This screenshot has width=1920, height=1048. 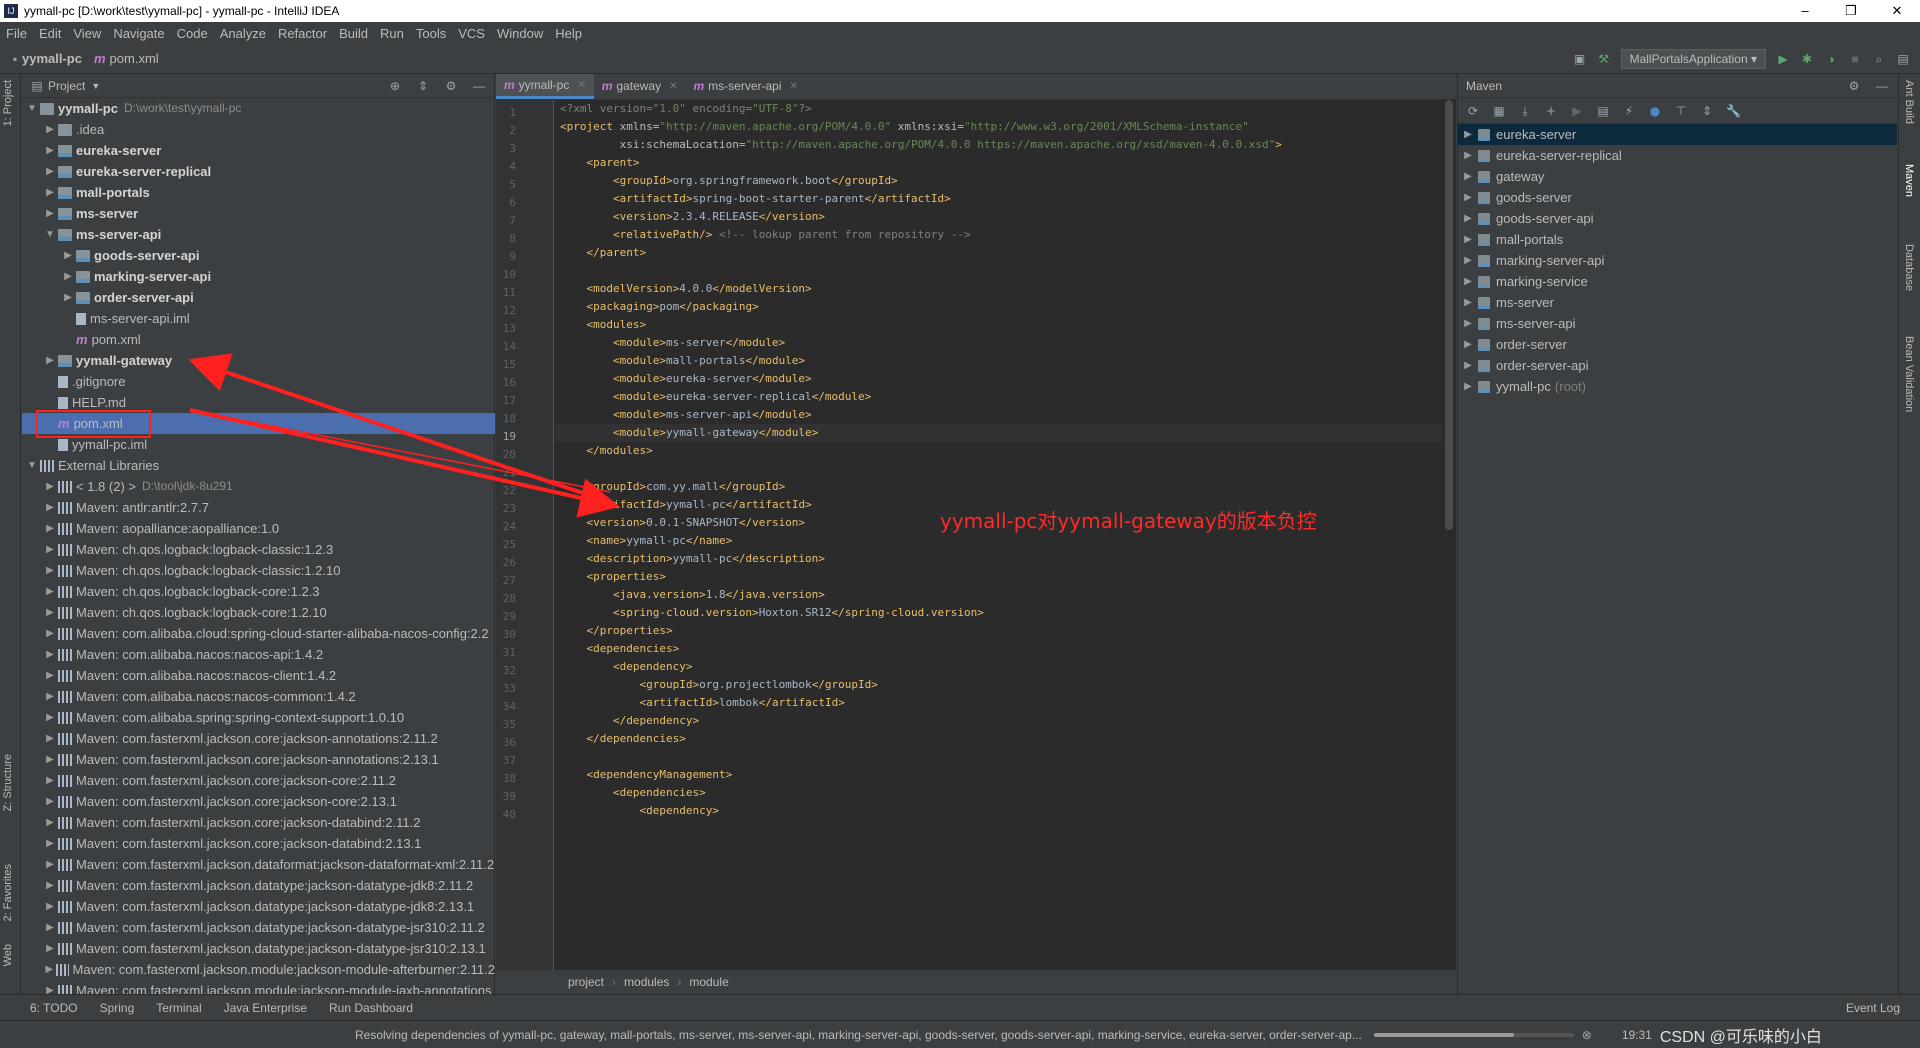 I want to click on maximize-button: ❐, so click(x=1851, y=11).